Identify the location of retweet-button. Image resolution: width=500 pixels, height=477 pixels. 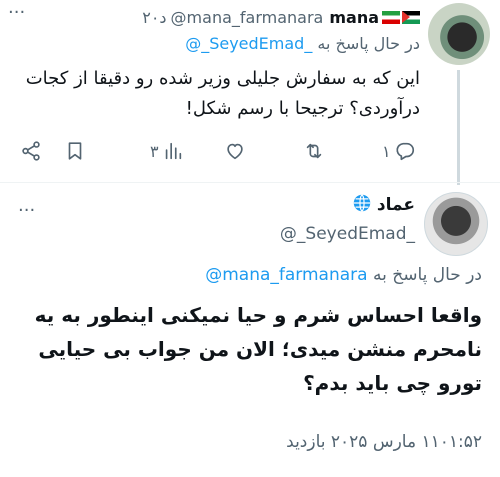
(315, 151).